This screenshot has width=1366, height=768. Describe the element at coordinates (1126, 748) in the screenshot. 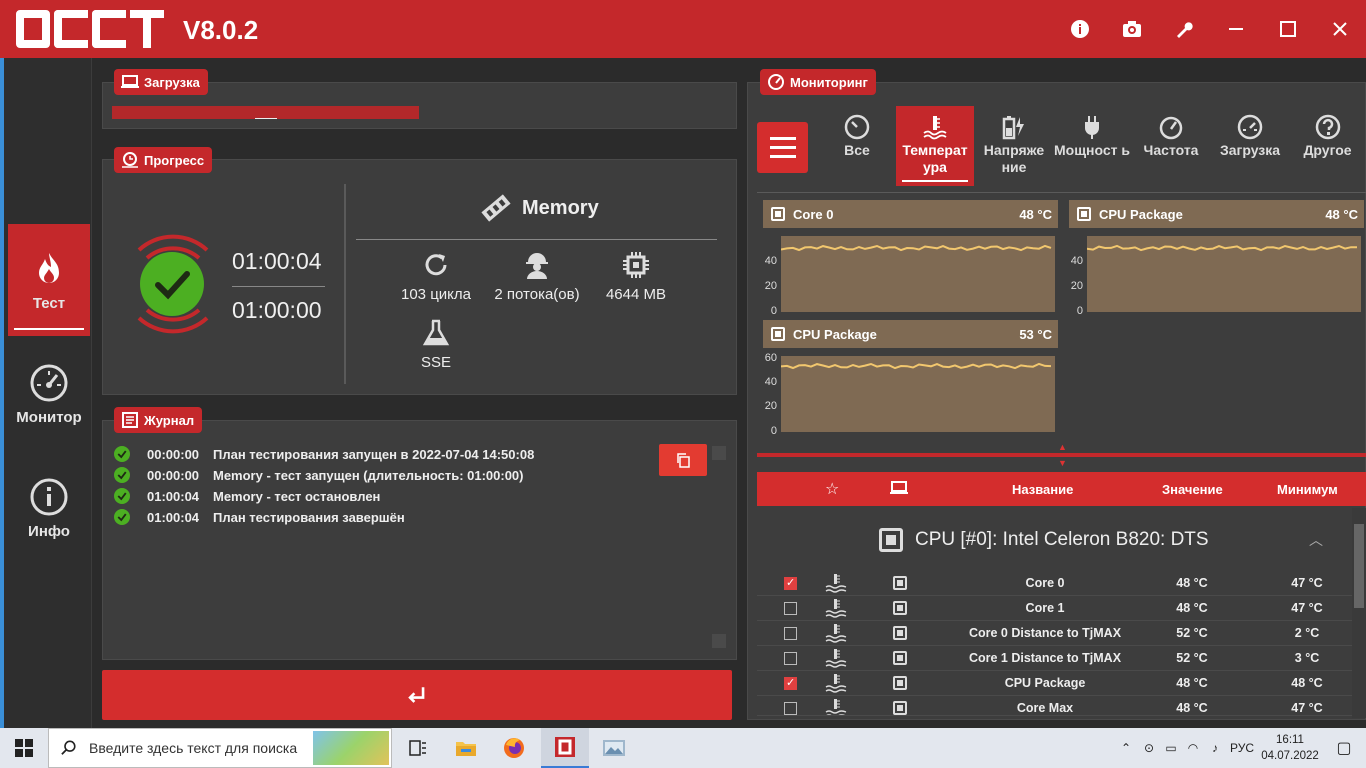

I see `tray-chevron-icon: ⌃` at that location.